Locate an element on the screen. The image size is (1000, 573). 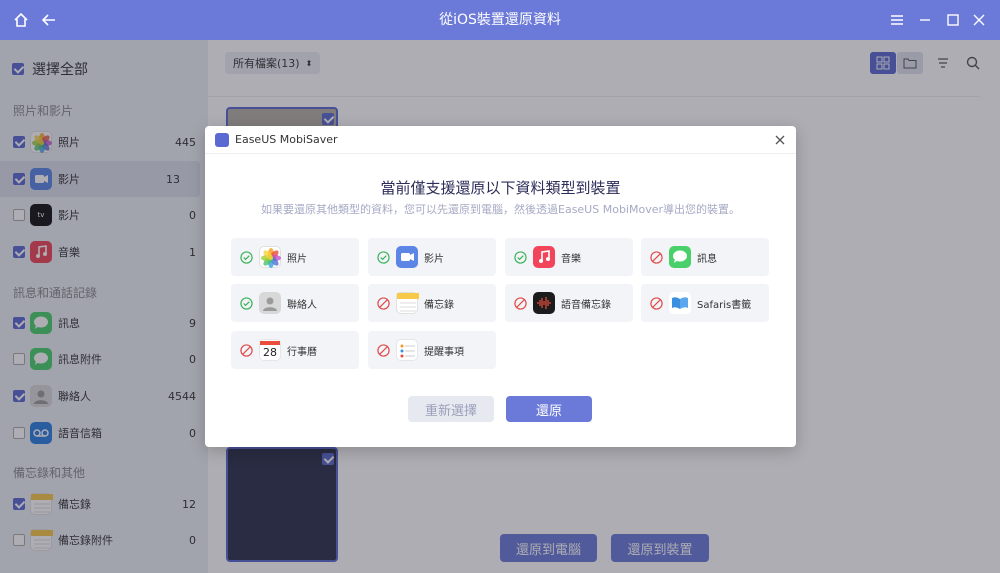
type-card-label: 音樂 is located at coordinates (571, 259).